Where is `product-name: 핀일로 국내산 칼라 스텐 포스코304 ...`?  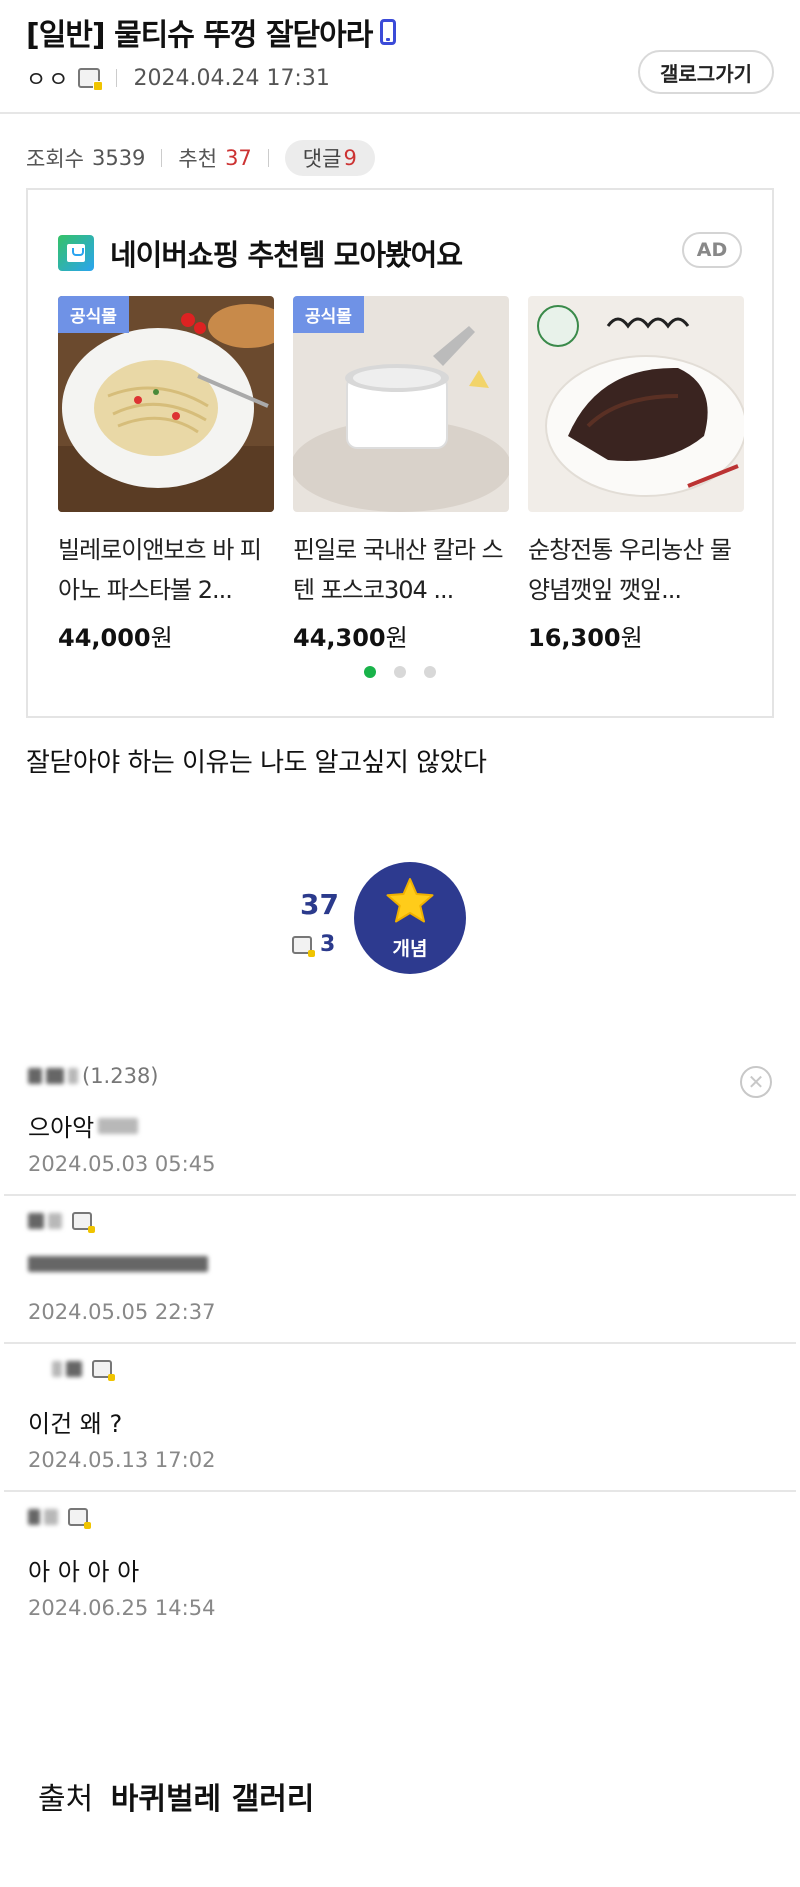
product-name: 핀일로 국내산 칼라 스텐 포스코304 ... is located at coordinates (401, 570).